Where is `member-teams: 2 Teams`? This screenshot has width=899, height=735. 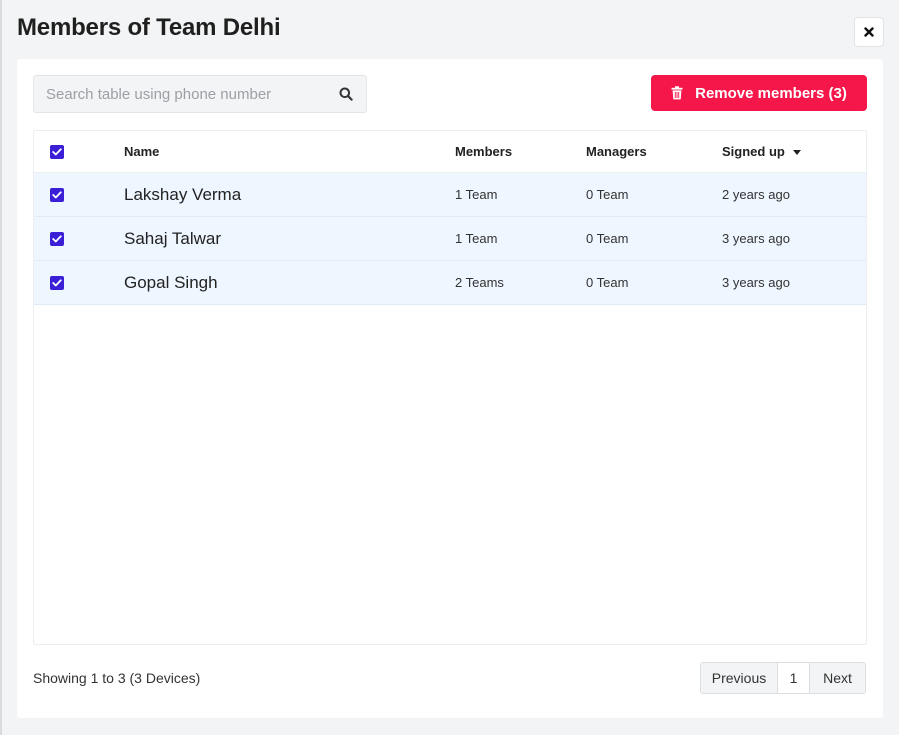
member-teams: 2 Teams is located at coordinates (479, 282).